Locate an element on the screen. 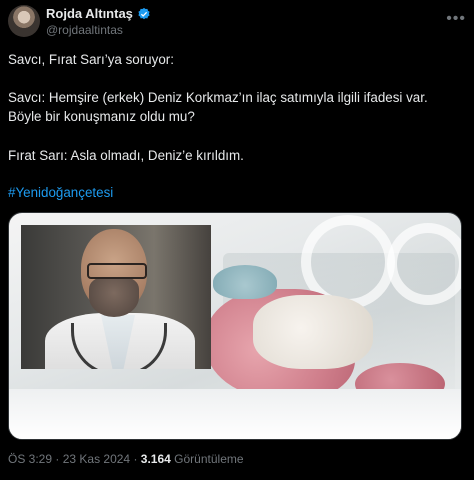 The width and height of the screenshot is (474, 480). tweet-date: 23 Kas 2024 is located at coordinates (96, 459).